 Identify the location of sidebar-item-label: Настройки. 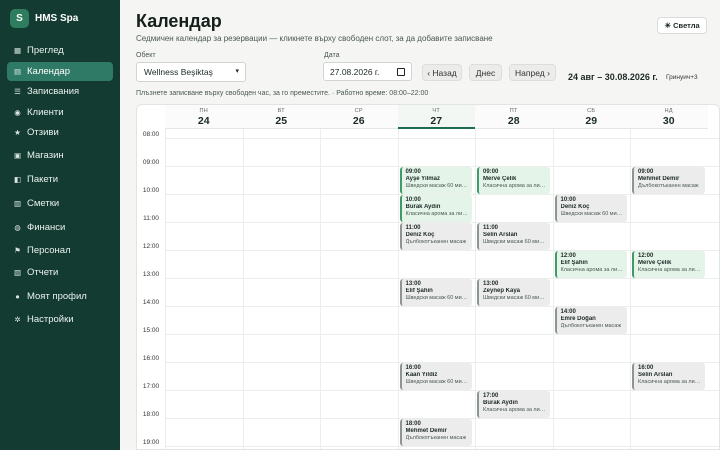
(50, 319).